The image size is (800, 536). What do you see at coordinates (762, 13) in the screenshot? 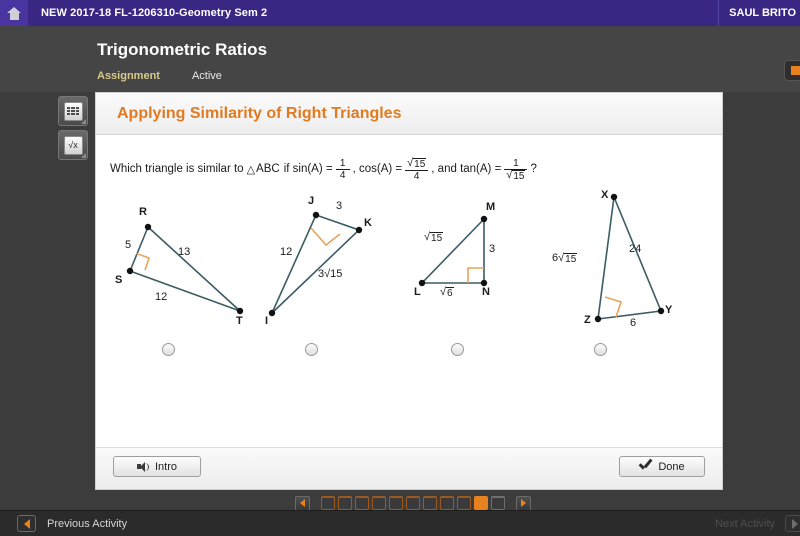
I see `user-name: SAUL BRITO` at bounding box center [762, 13].